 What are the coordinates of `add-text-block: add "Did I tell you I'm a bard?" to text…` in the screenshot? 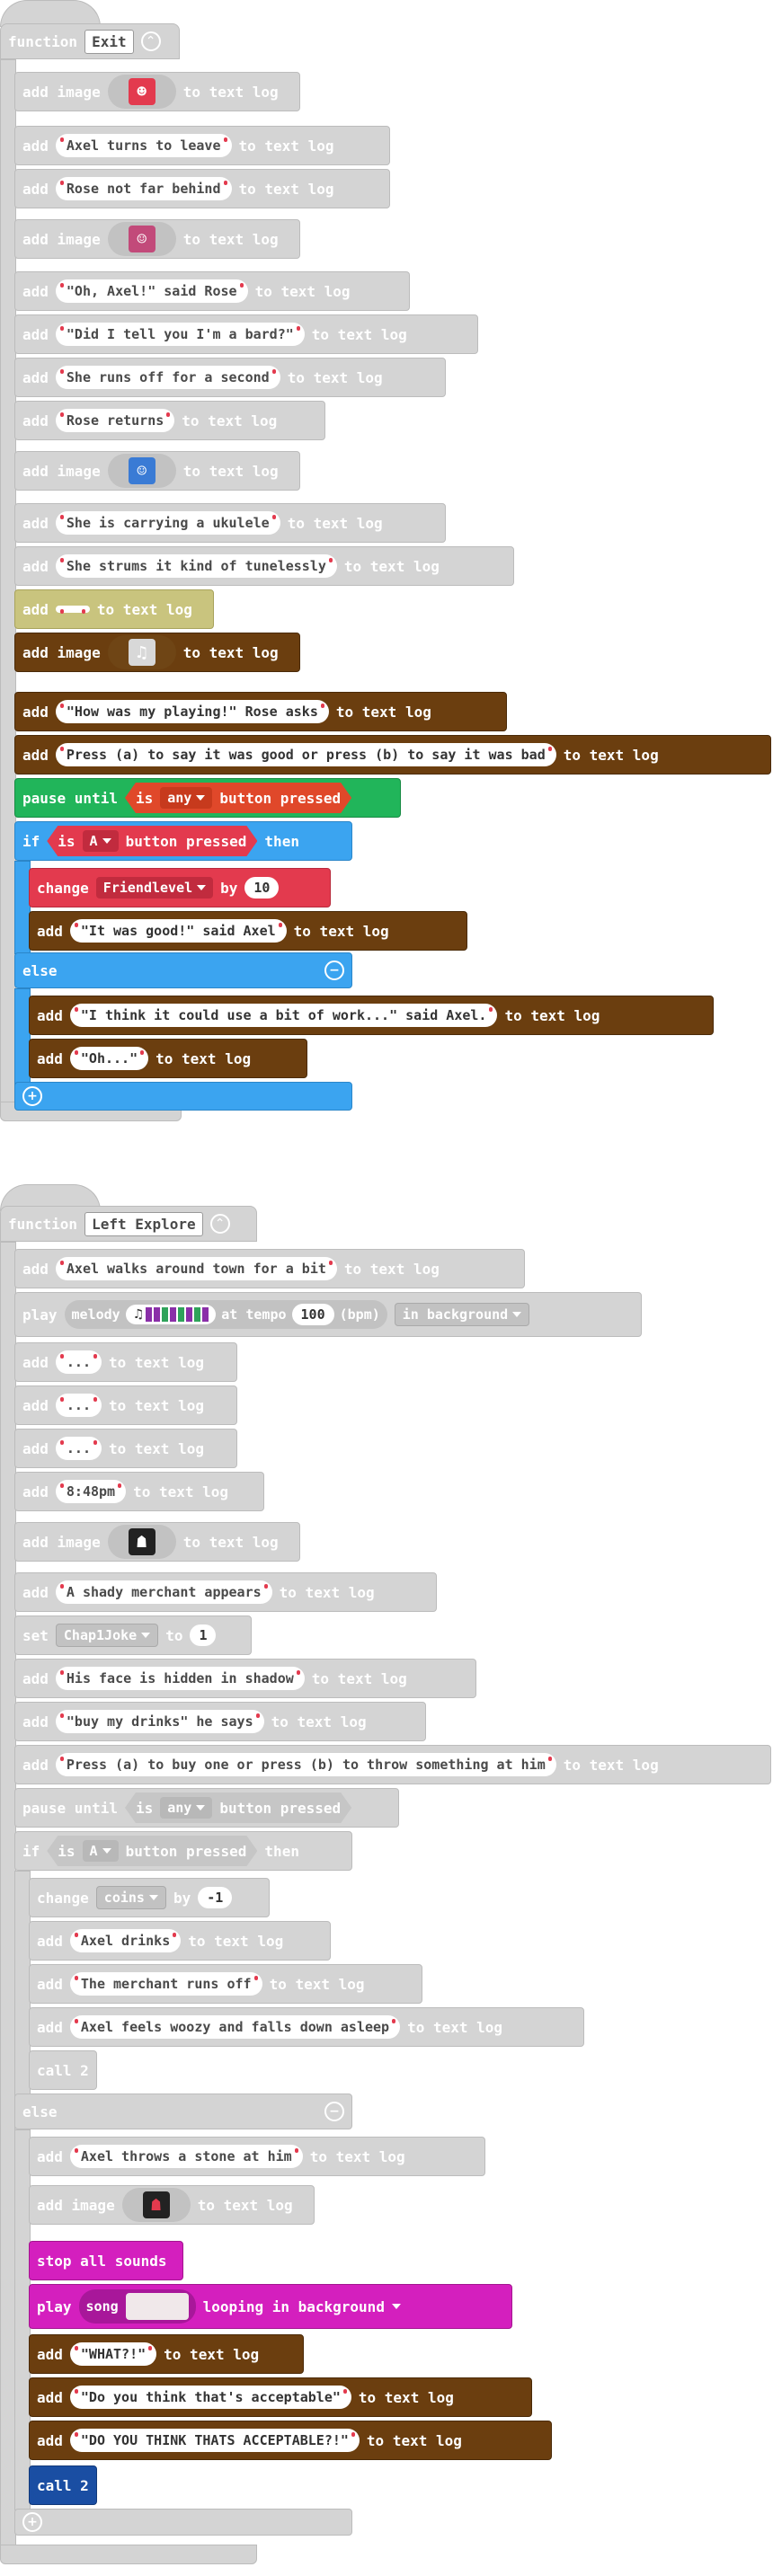 It's located at (246, 334).